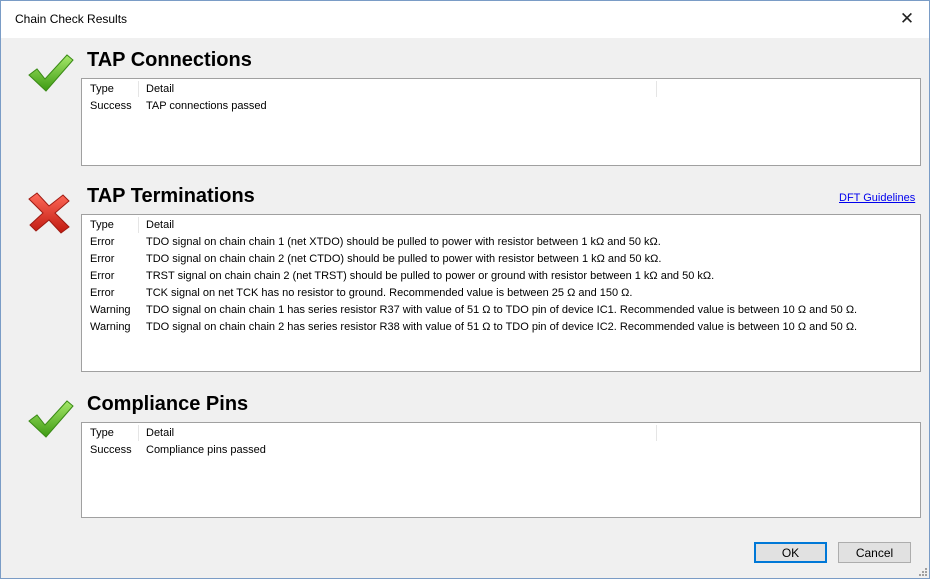 The image size is (930, 579). Describe the element at coordinates (465, 19) in the screenshot. I see `title-bar: Chain Check Results ✕` at that location.